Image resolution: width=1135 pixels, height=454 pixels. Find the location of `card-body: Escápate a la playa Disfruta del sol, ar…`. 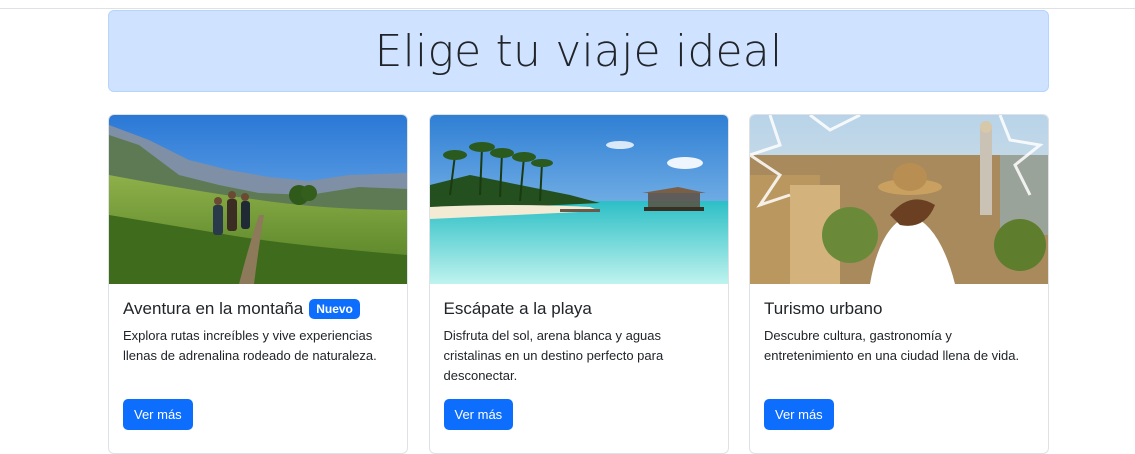

card-body: Escápate a la playa Disfruta del sol, ar… is located at coordinates (579, 335).